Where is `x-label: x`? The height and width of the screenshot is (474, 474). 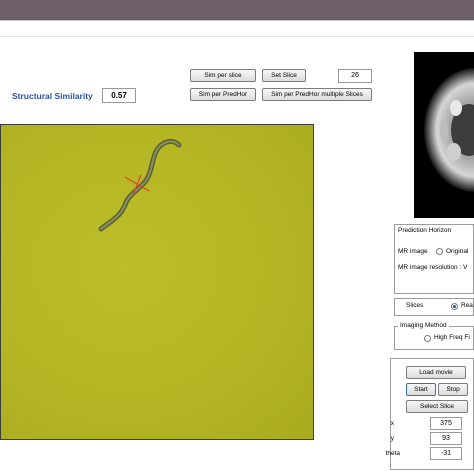
x-label: x is located at coordinates (392, 423).